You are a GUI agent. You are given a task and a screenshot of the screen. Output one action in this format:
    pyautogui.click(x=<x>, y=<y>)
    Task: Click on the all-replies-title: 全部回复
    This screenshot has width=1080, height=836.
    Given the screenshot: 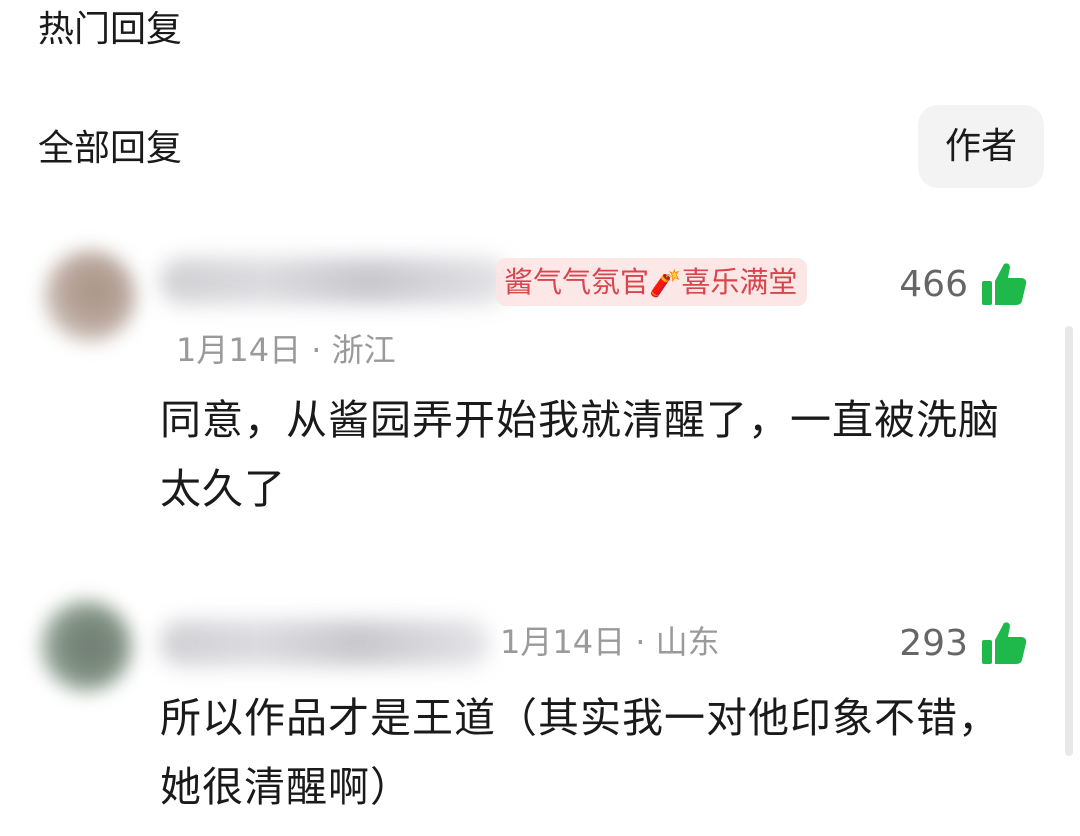 What is the action you would take?
    pyautogui.click(x=110, y=148)
    